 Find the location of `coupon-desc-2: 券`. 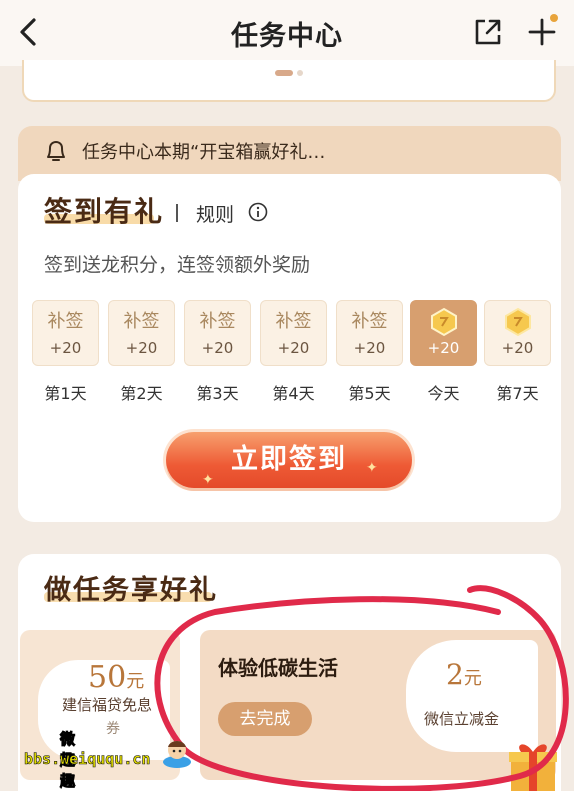

coupon-desc-2: 券 is located at coordinates (113, 729).